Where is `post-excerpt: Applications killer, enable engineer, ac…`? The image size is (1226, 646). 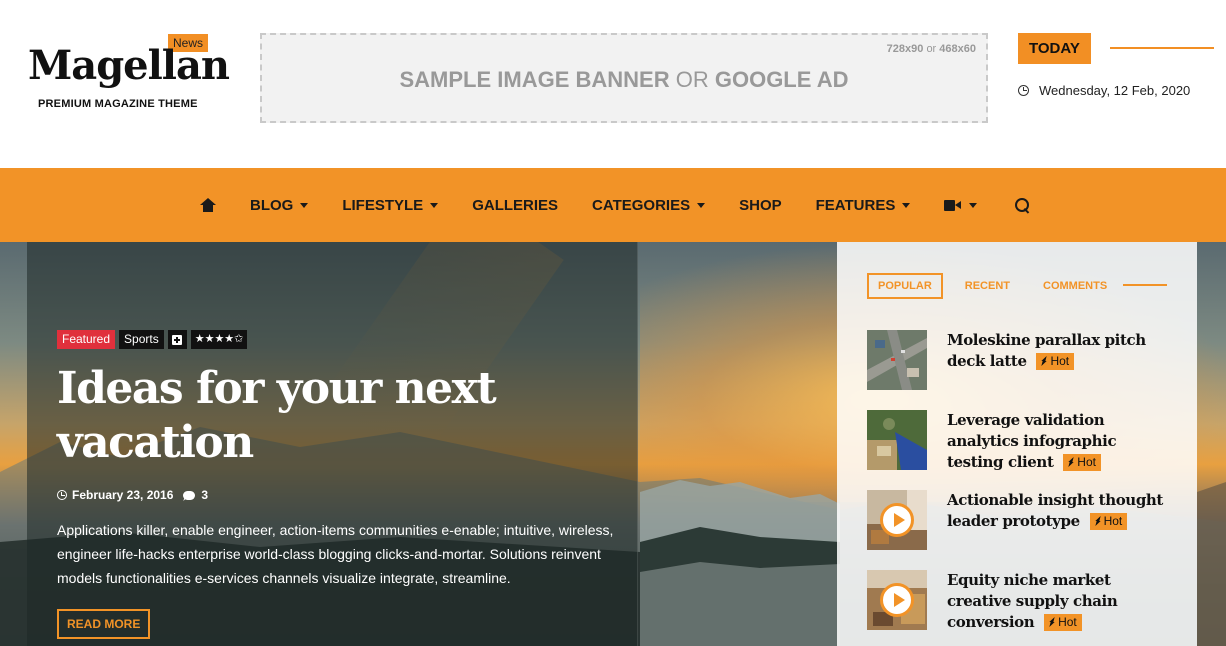 post-excerpt: Applications killer, enable engineer, ac… is located at coordinates (335, 554).